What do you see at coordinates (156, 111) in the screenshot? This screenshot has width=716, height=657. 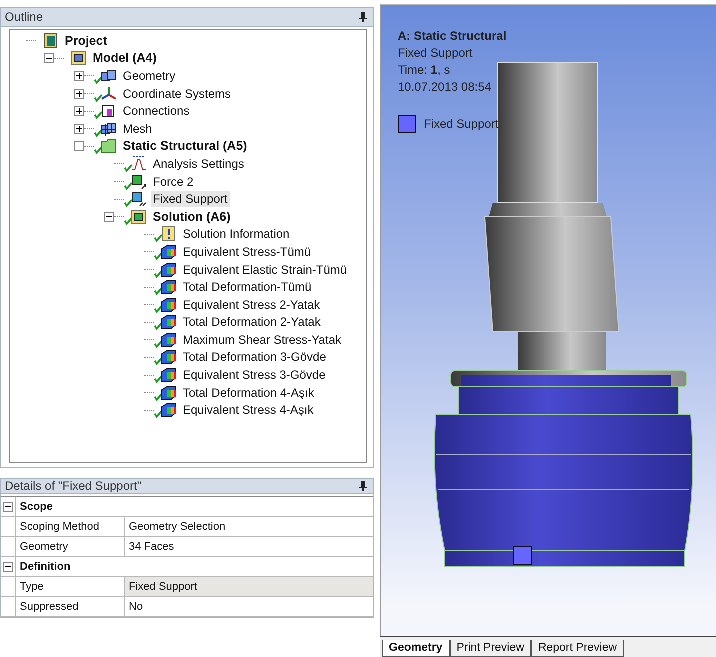 I see `tree-item: Connections` at bounding box center [156, 111].